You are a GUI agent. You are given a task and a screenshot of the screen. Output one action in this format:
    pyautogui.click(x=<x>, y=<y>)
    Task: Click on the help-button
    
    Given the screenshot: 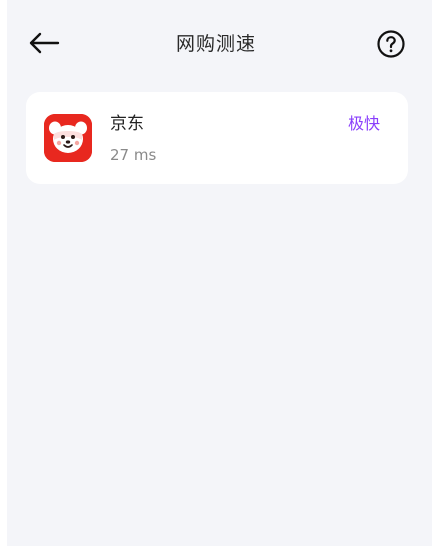 What is the action you would take?
    pyautogui.click(x=391, y=44)
    